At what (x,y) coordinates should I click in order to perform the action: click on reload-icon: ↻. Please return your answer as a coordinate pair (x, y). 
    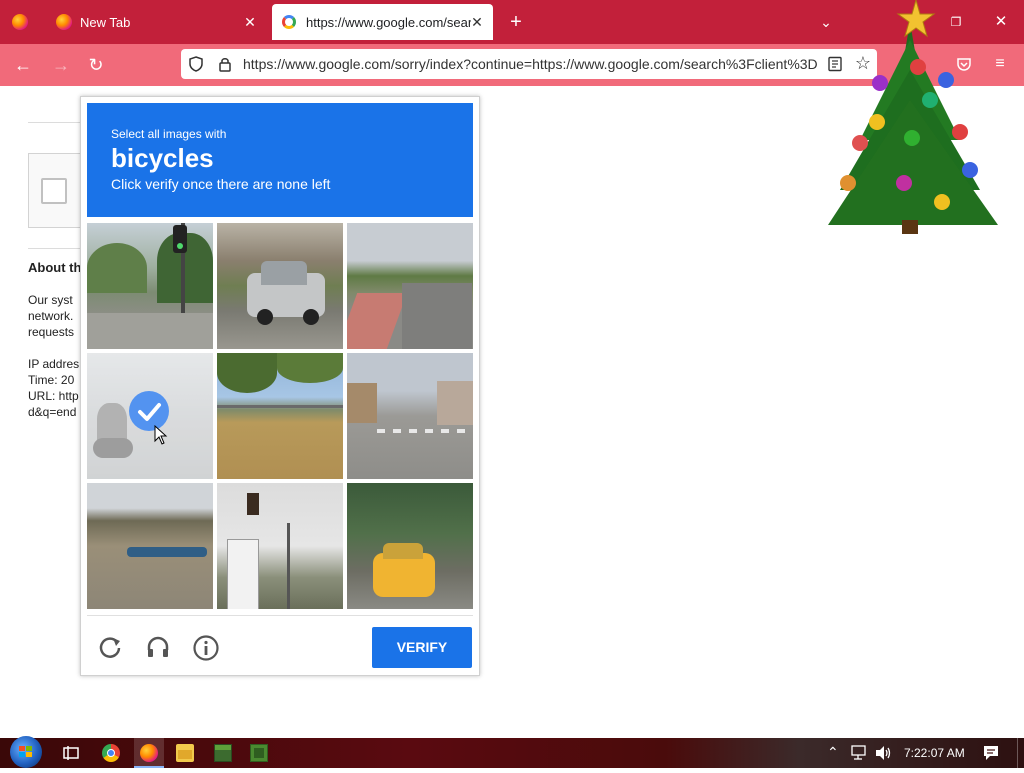
    Looking at the image, I should click on (96, 65).